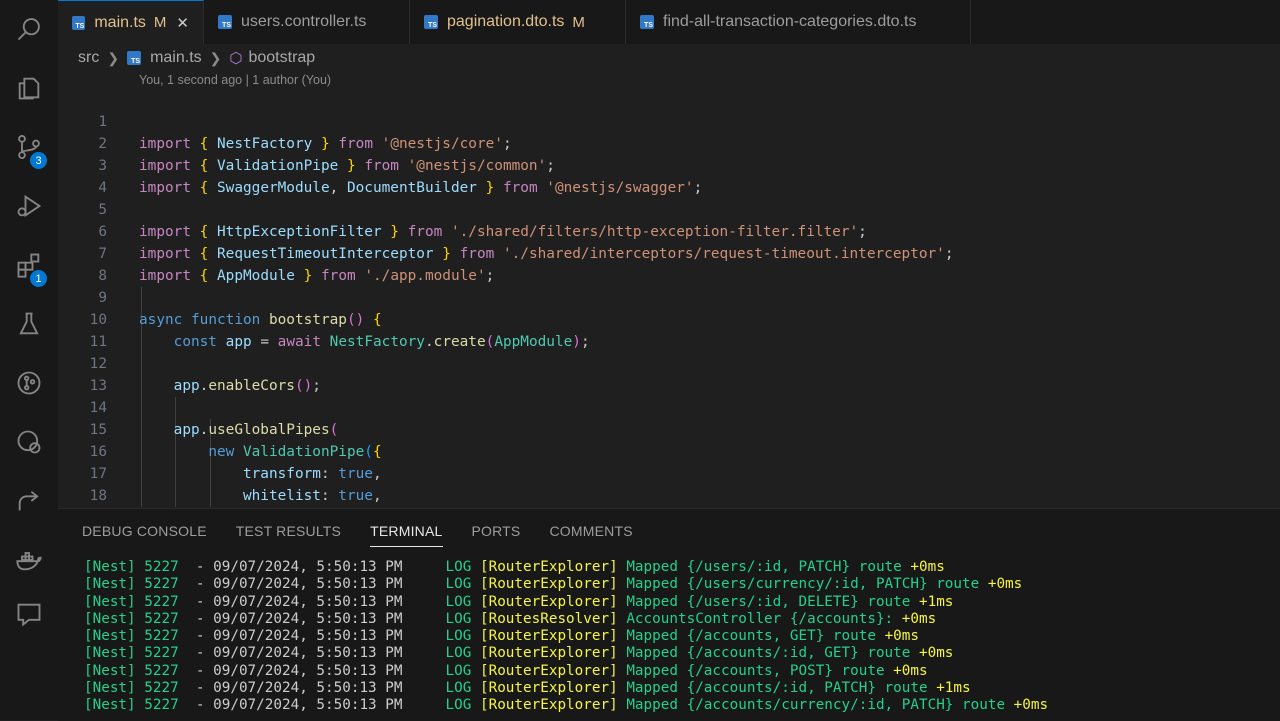 This screenshot has height=721, width=1280. Describe the element at coordinates (29, 147) in the screenshot. I see `source-control-icon: 3` at that location.